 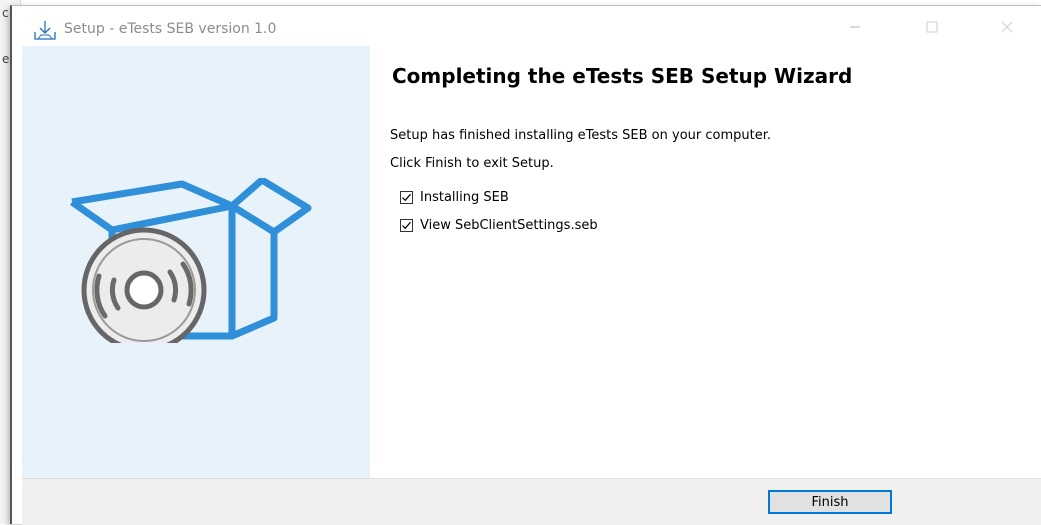 I want to click on close-button, so click(x=1007, y=27).